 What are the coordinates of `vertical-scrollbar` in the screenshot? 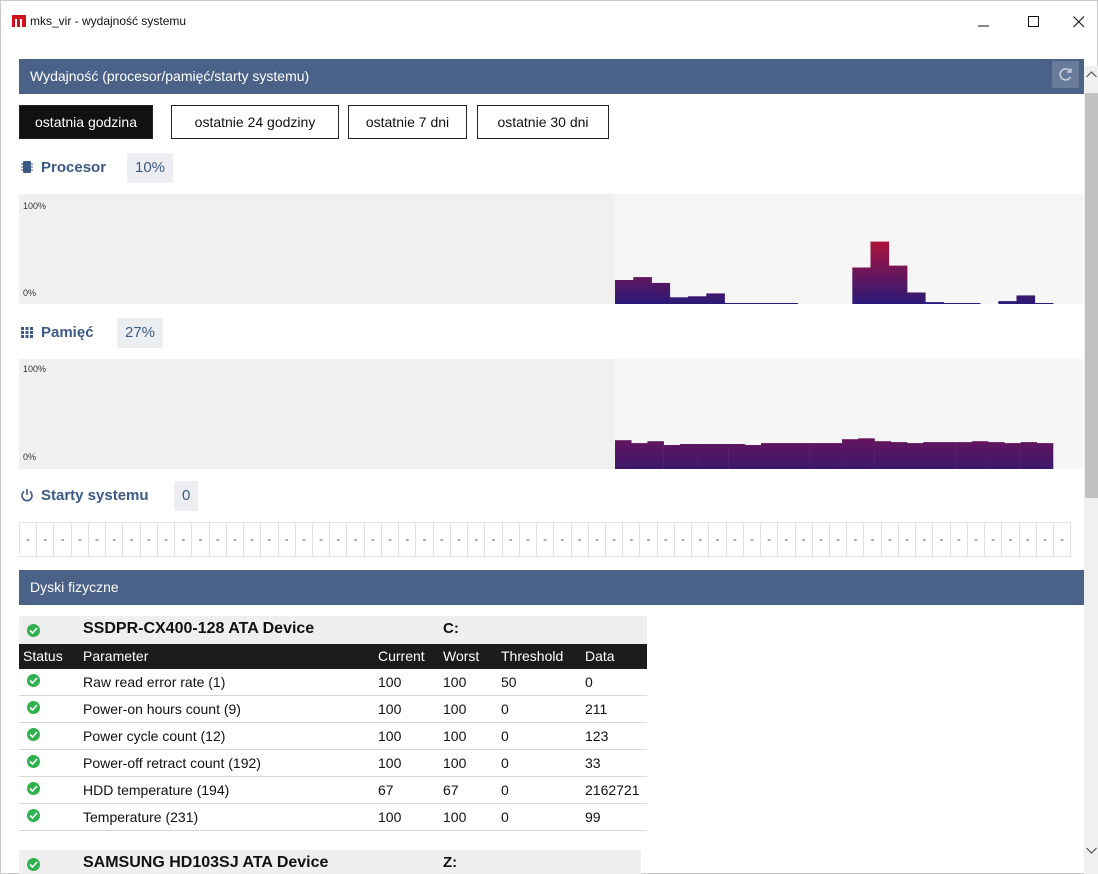 It's located at (1091, 470).